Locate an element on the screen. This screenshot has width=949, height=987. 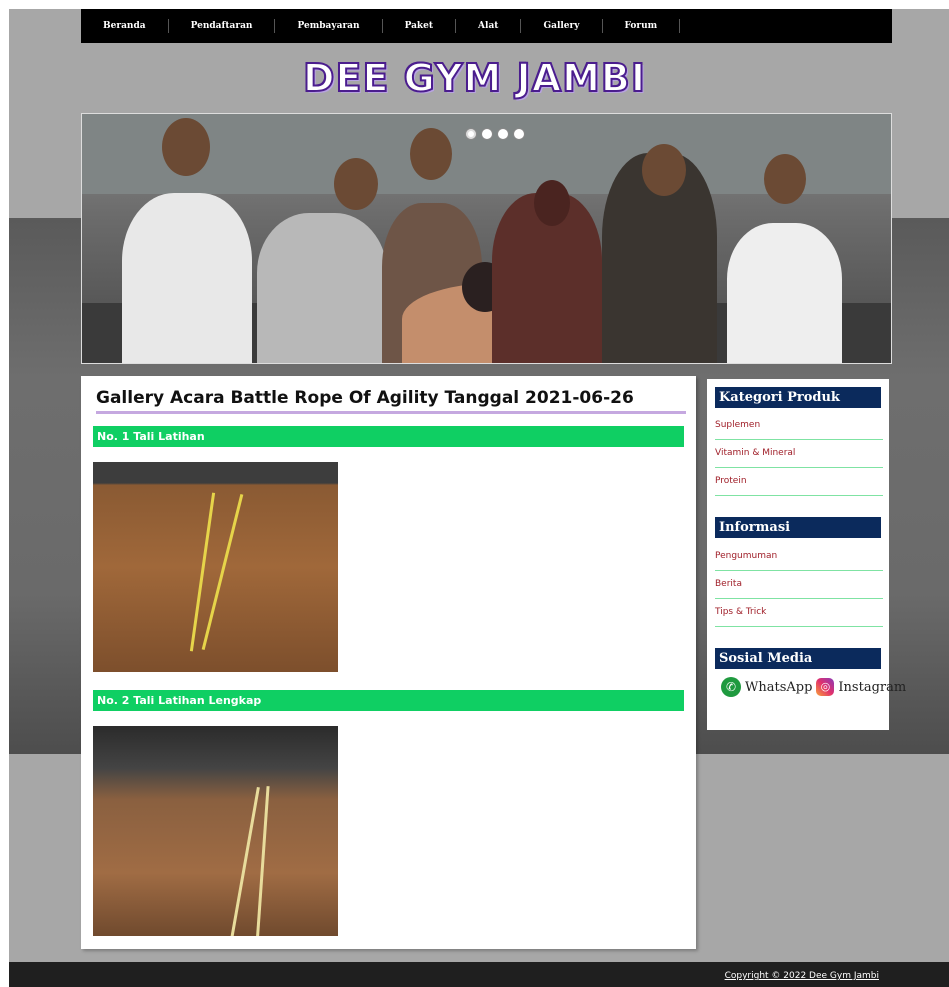
sidebar-link-pengumuman: Pengumuman is located at coordinates (799, 557).